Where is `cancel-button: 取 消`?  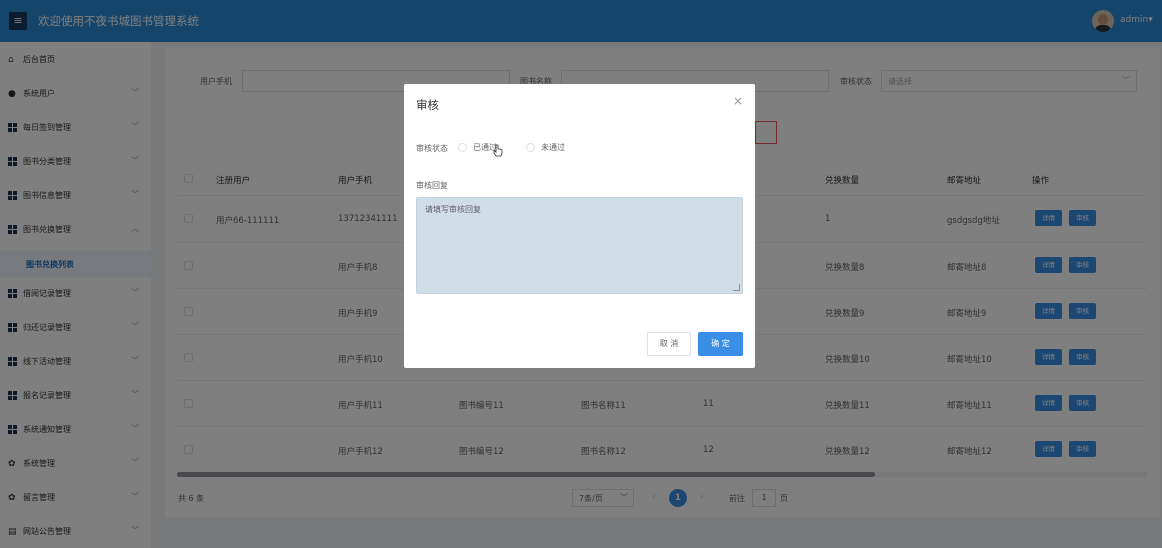
cancel-button: 取 消 is located at coordinates (669, 344).